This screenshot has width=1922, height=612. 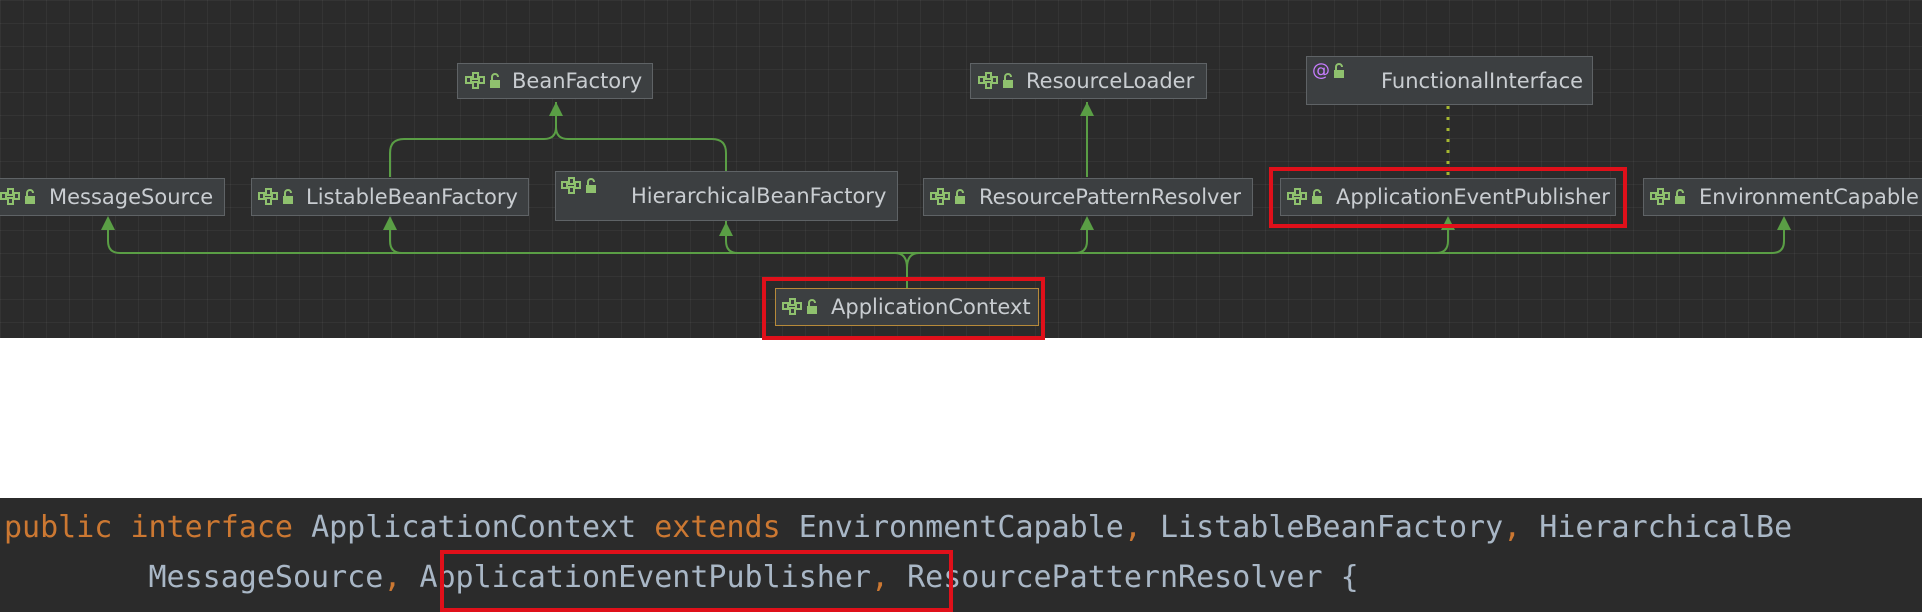 I want to click on code-supertype-3: HierarchicalBe, so click(x=1666, y=527).